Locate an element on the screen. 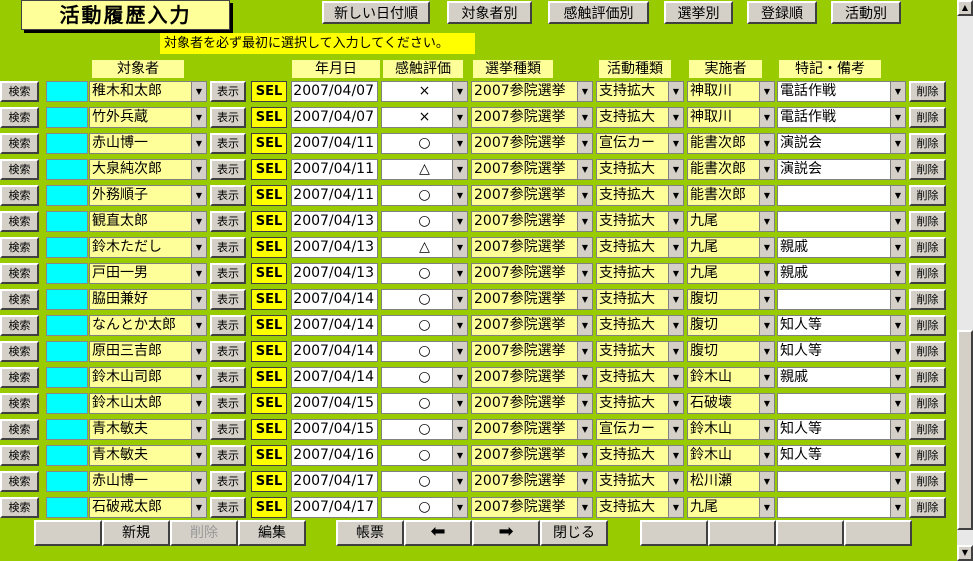 This screenshot has width=973, height=561. actor-combo: 腹切 ▼ is located at coordinates (731, 351).